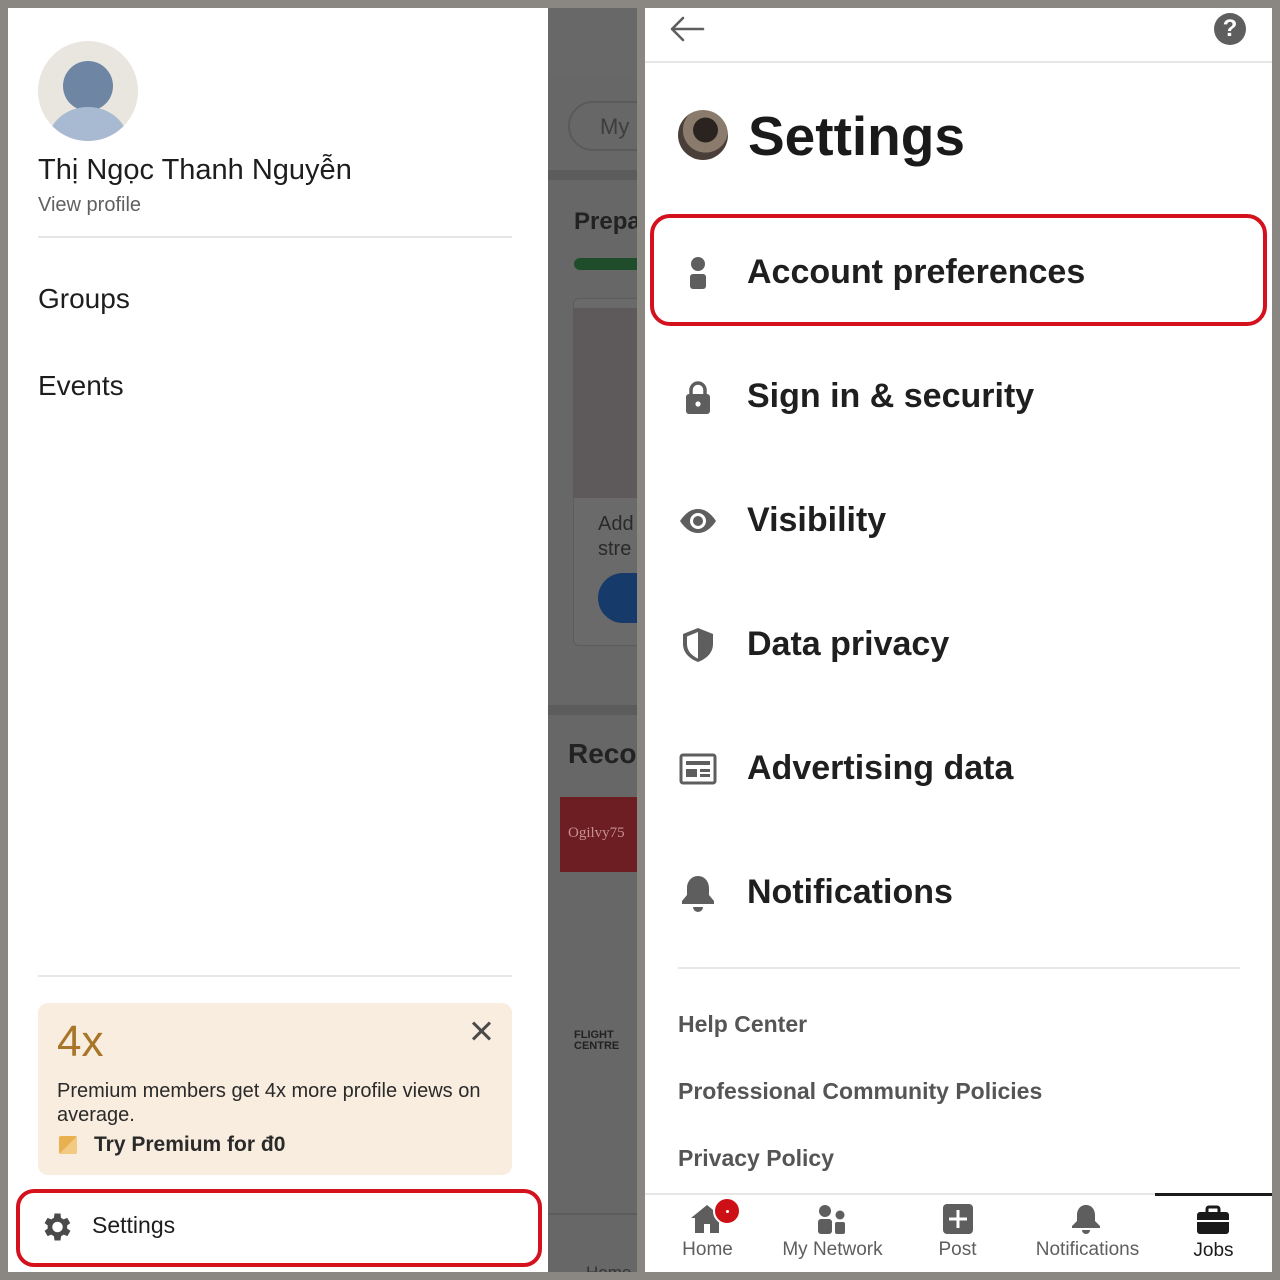 Image resolution: width=1280 pixels, height=1280 pixels. Describe the element at coordinates (832, 1249) in the screenshot. I see `tab-label: My Network` at that location.